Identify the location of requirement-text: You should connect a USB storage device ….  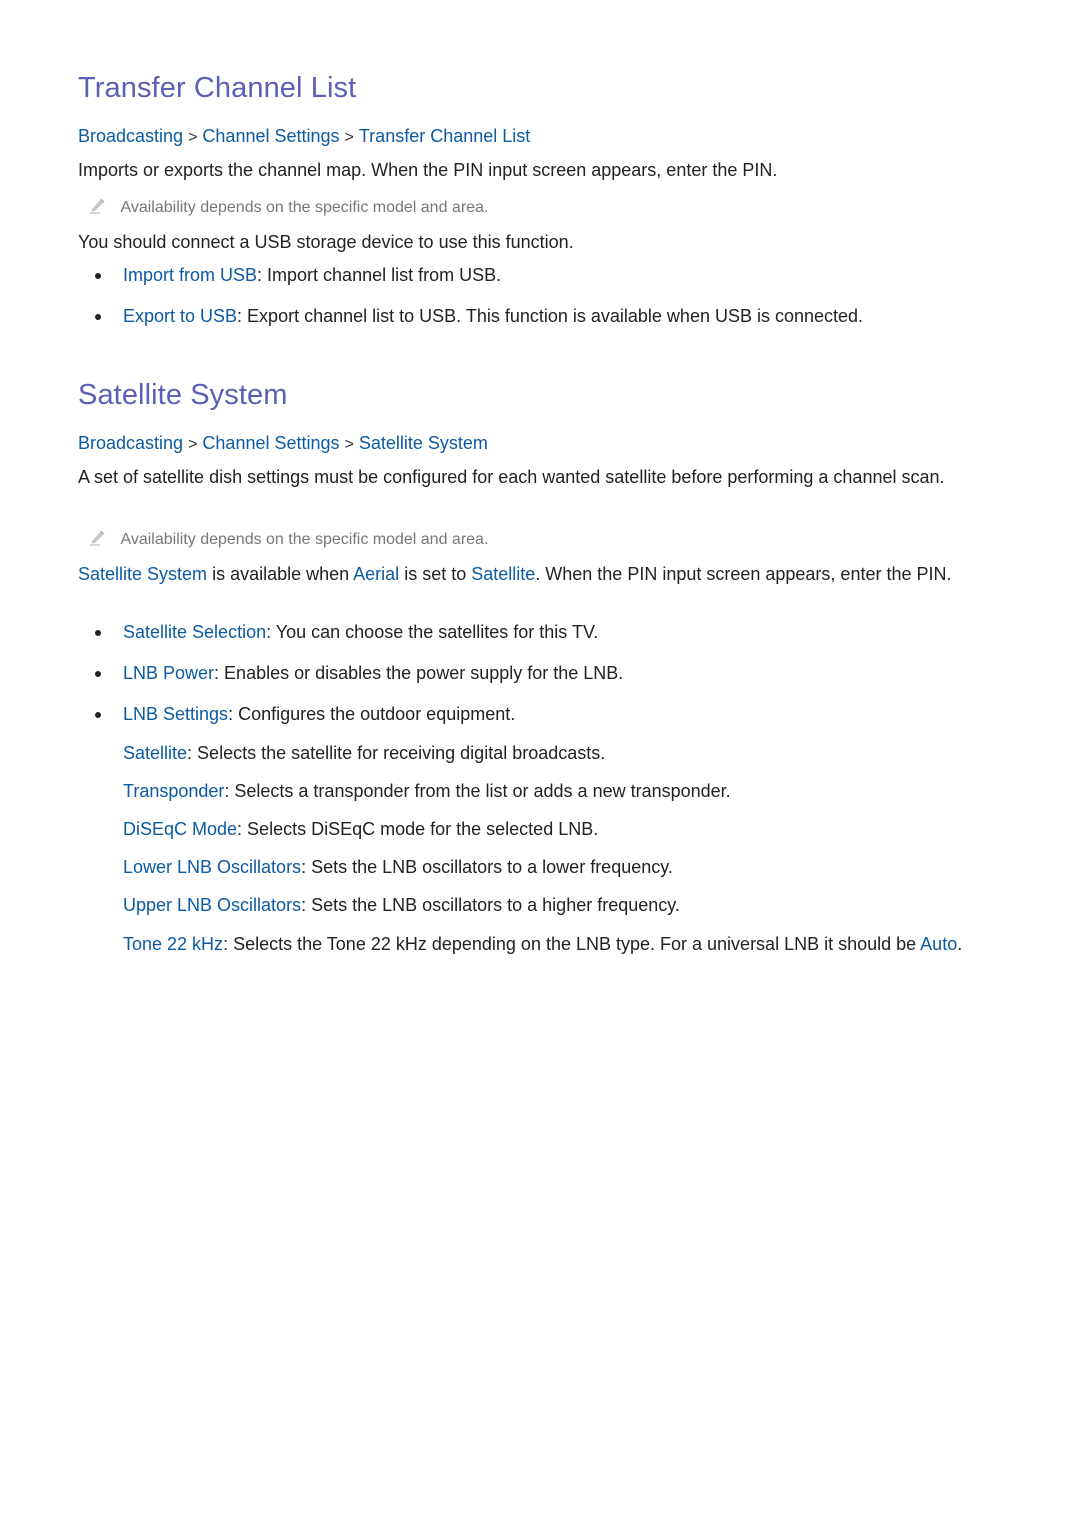
(326, 242).